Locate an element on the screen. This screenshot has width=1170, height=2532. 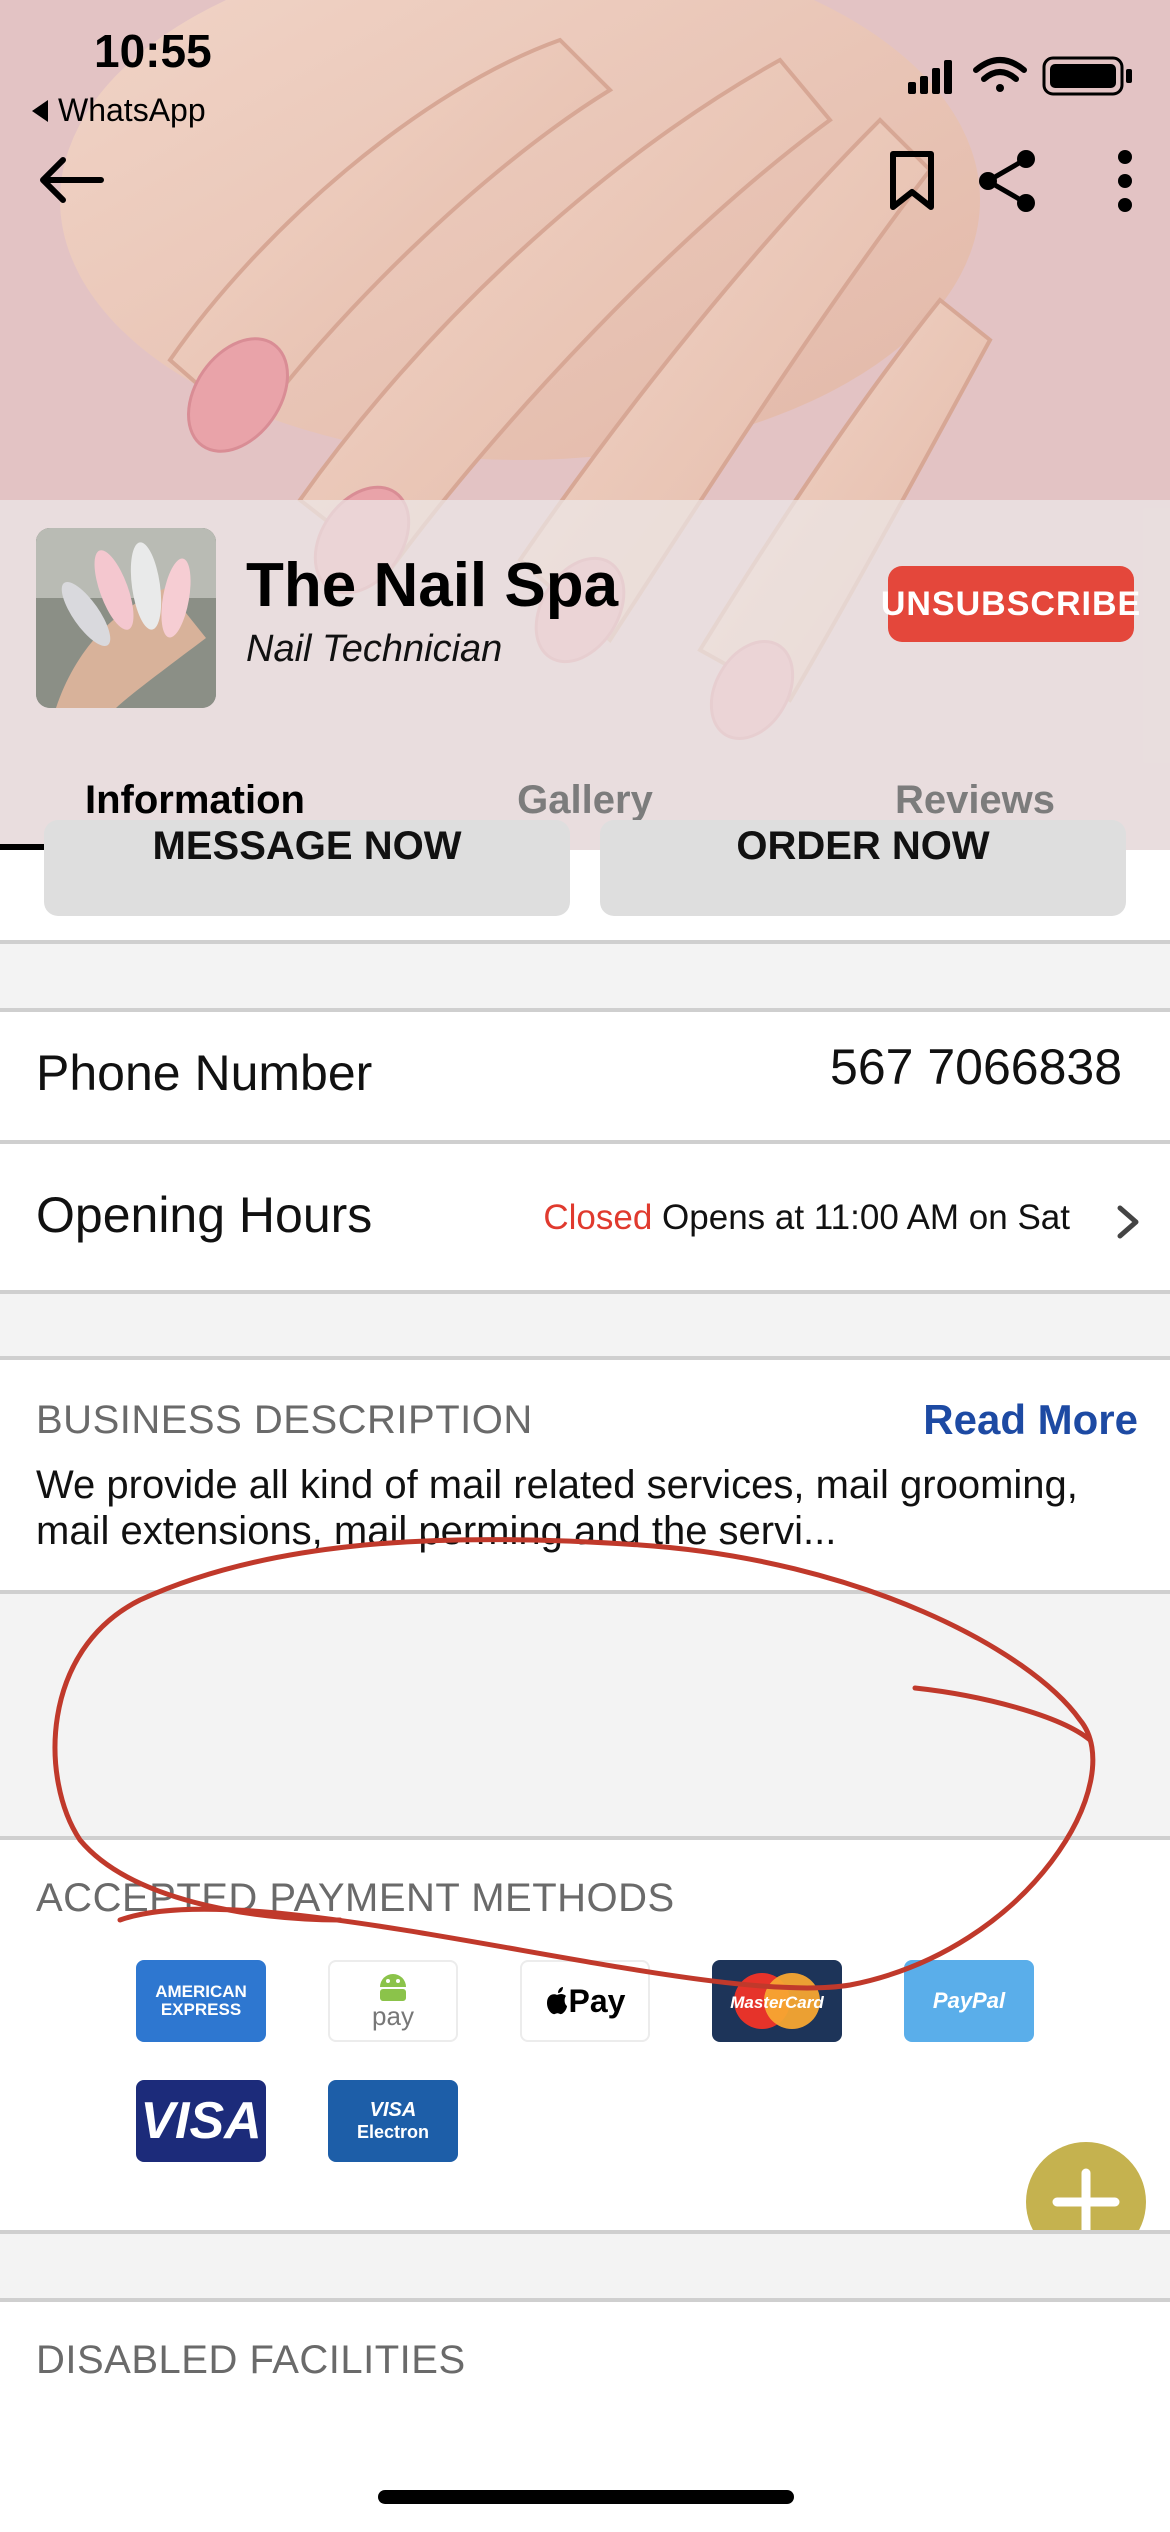
share-icon is located at coordinates (1007, 181).